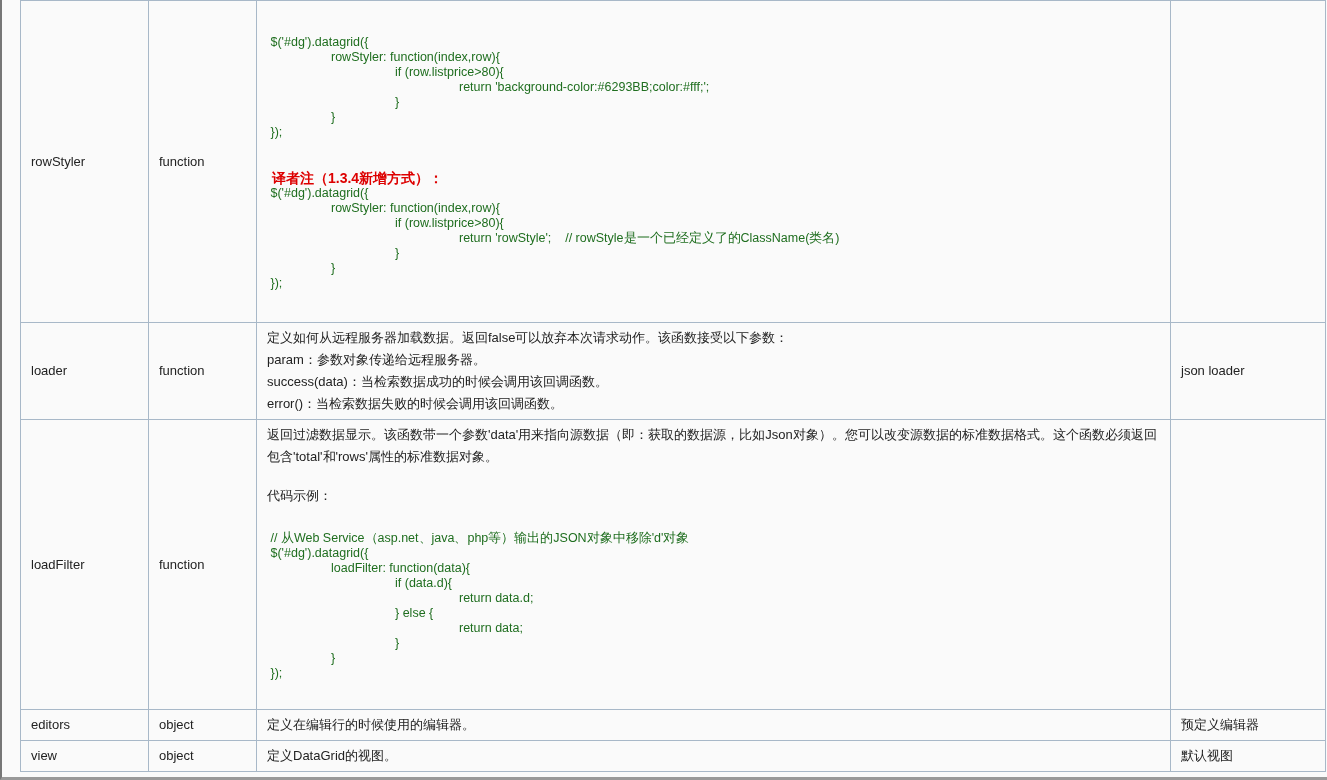  What do you see at coordinates (400, 568) in the screenshot?
I see `code-line: loadFilter: function(data){` at bounding box center [400, 568].